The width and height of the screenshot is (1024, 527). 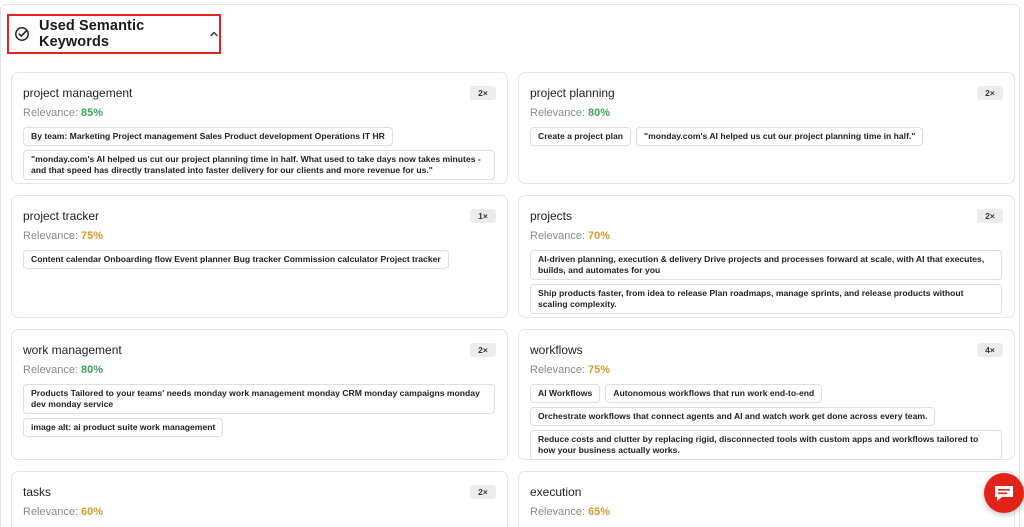 I want to click on check-circle-icon, so click(x=22, y=34).